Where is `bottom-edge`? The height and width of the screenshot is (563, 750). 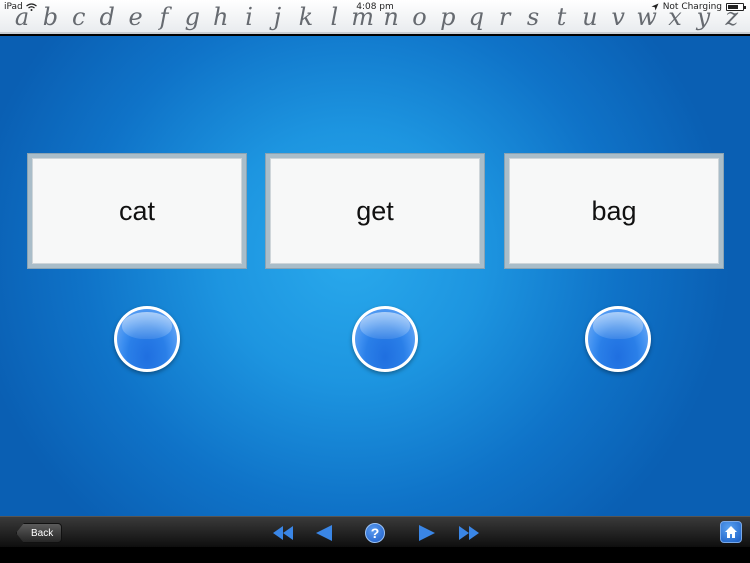
bottom-edge is located at coordinates (375, 555).